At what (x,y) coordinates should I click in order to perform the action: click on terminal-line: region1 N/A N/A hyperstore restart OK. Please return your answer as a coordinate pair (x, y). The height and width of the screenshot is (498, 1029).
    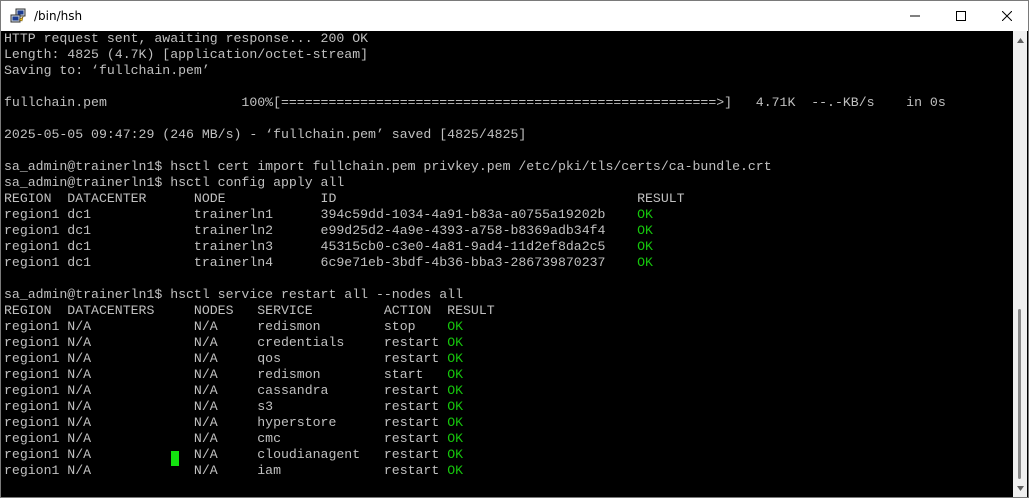
    Looking at the image, I should click on (233, 423).